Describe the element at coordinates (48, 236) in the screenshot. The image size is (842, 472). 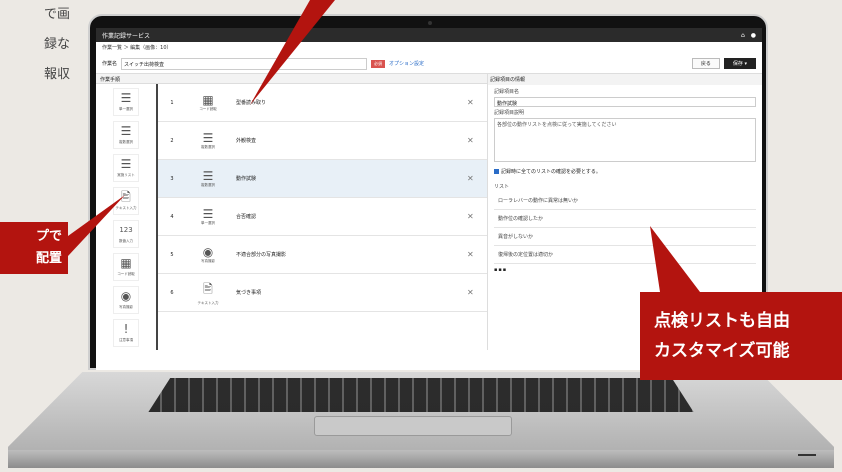
I see `callout-text: プで` at that location.